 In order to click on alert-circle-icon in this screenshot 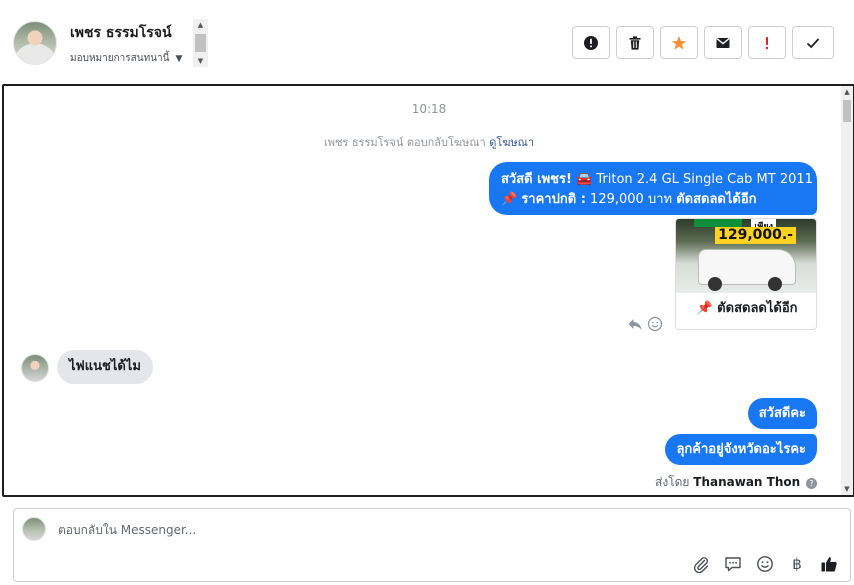, I will do `click(591, 42)`.